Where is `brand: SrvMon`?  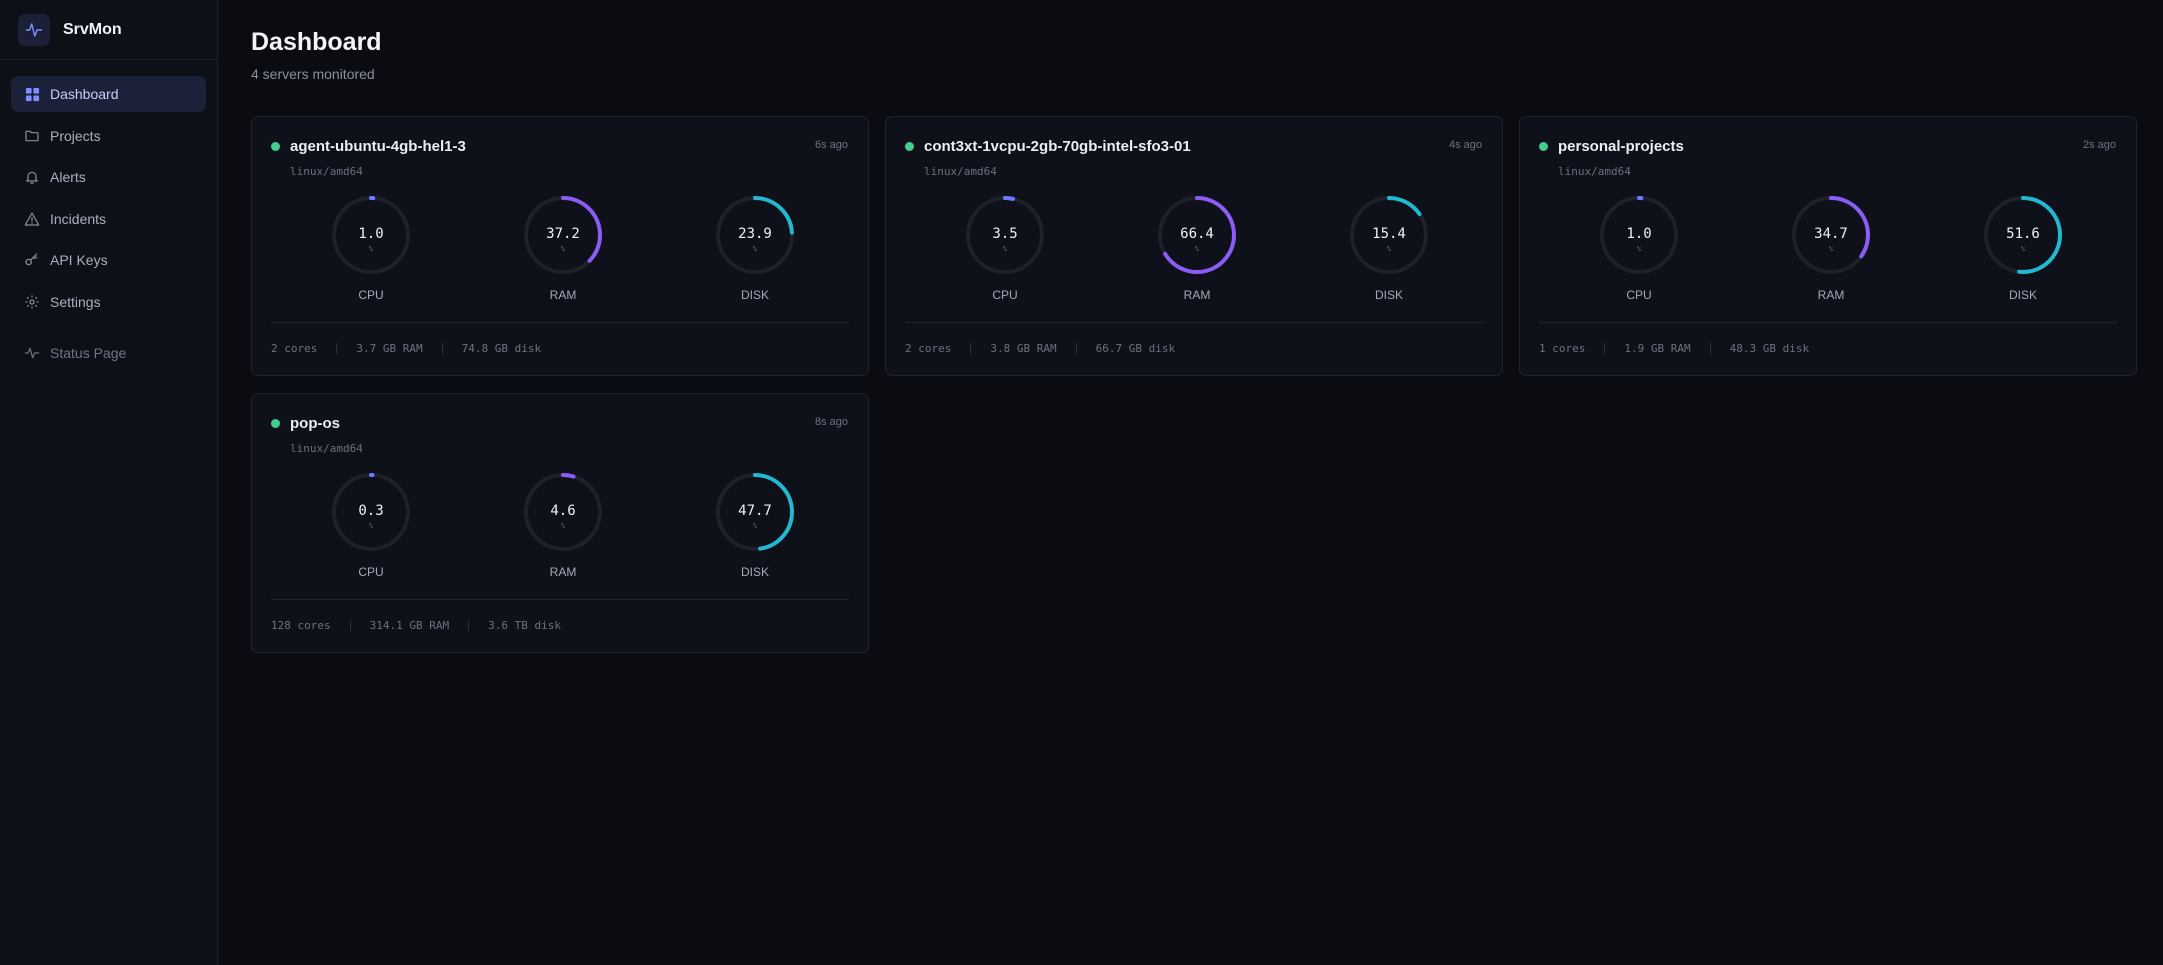
brand: SrvMon is located at coordinates (108, 30).